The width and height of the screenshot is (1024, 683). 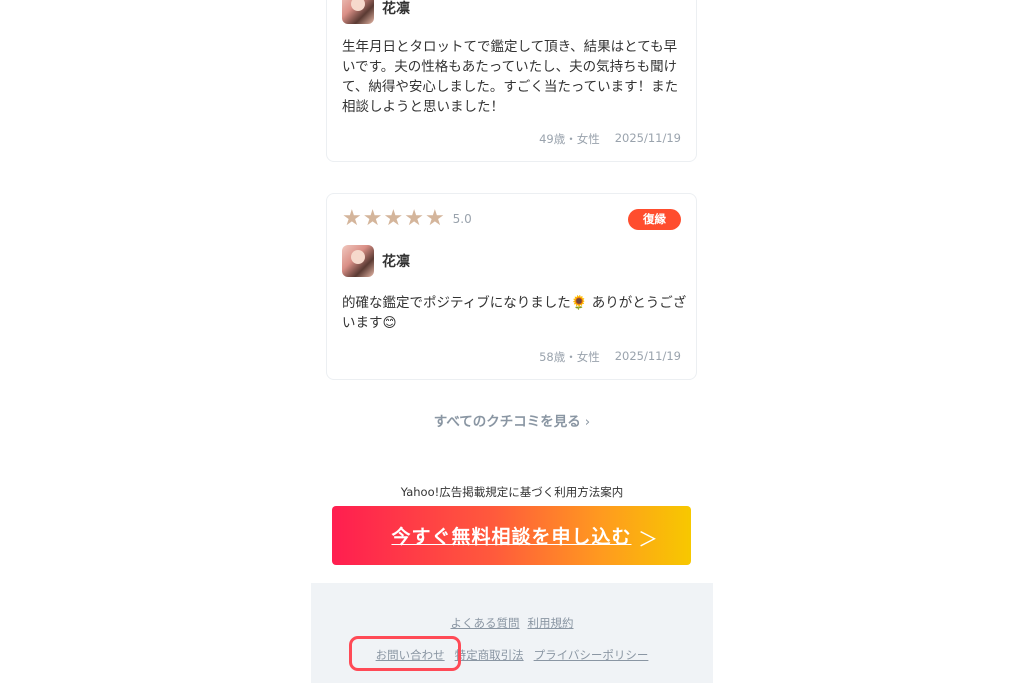 I want to click on star-rating: ★ ★ ★ ★ ★ 5.0, so click(x=407, y=219).